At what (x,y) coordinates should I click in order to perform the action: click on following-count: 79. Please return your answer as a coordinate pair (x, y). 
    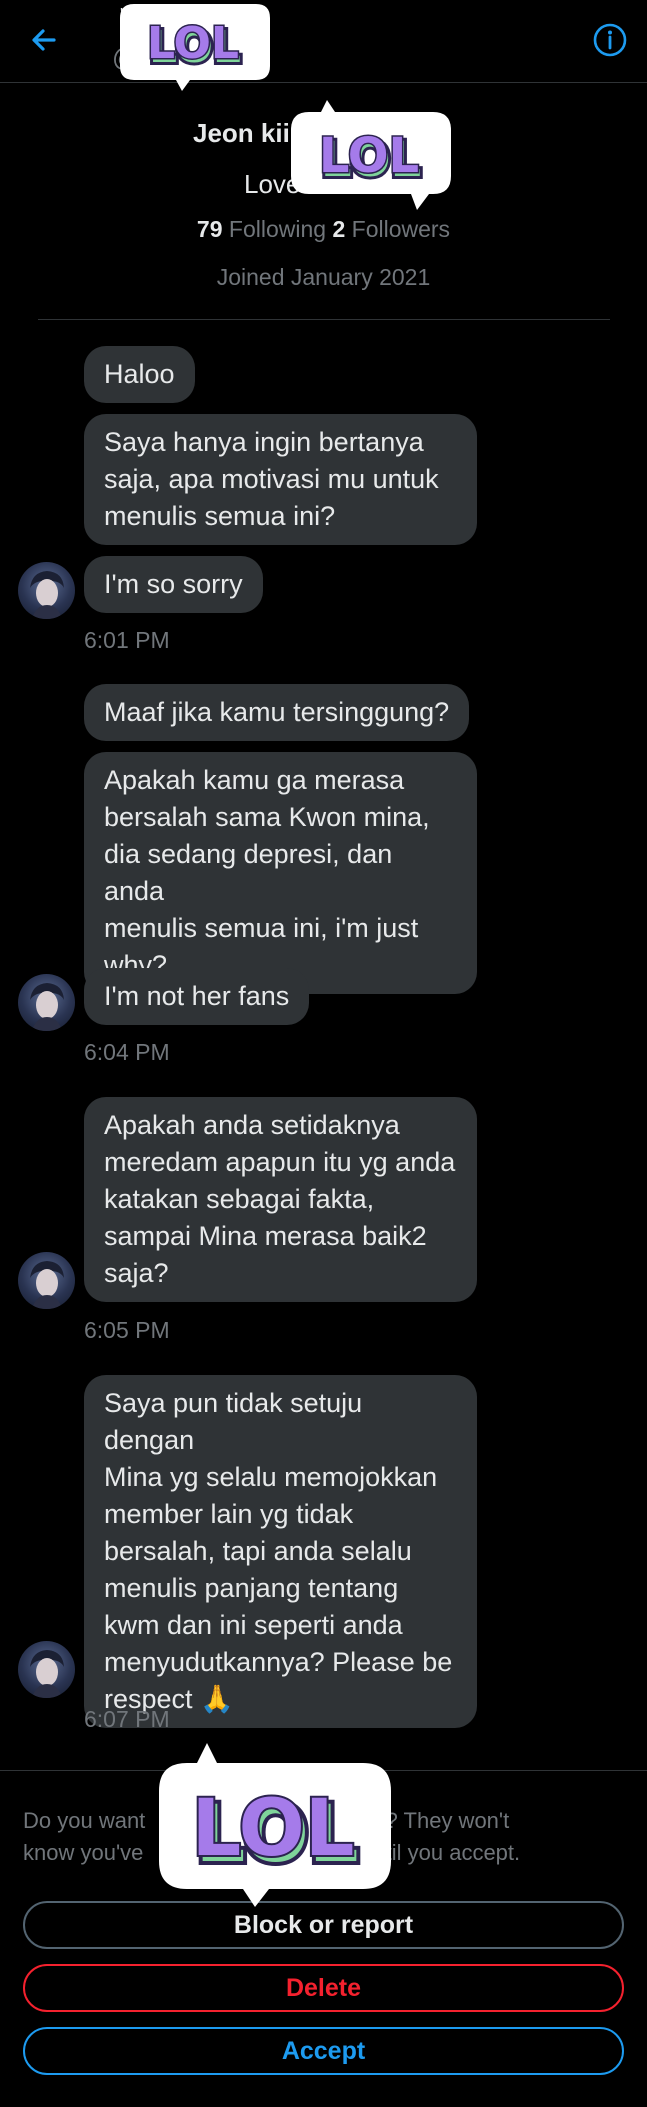
    Looking at the image, I should click on (209, 229).